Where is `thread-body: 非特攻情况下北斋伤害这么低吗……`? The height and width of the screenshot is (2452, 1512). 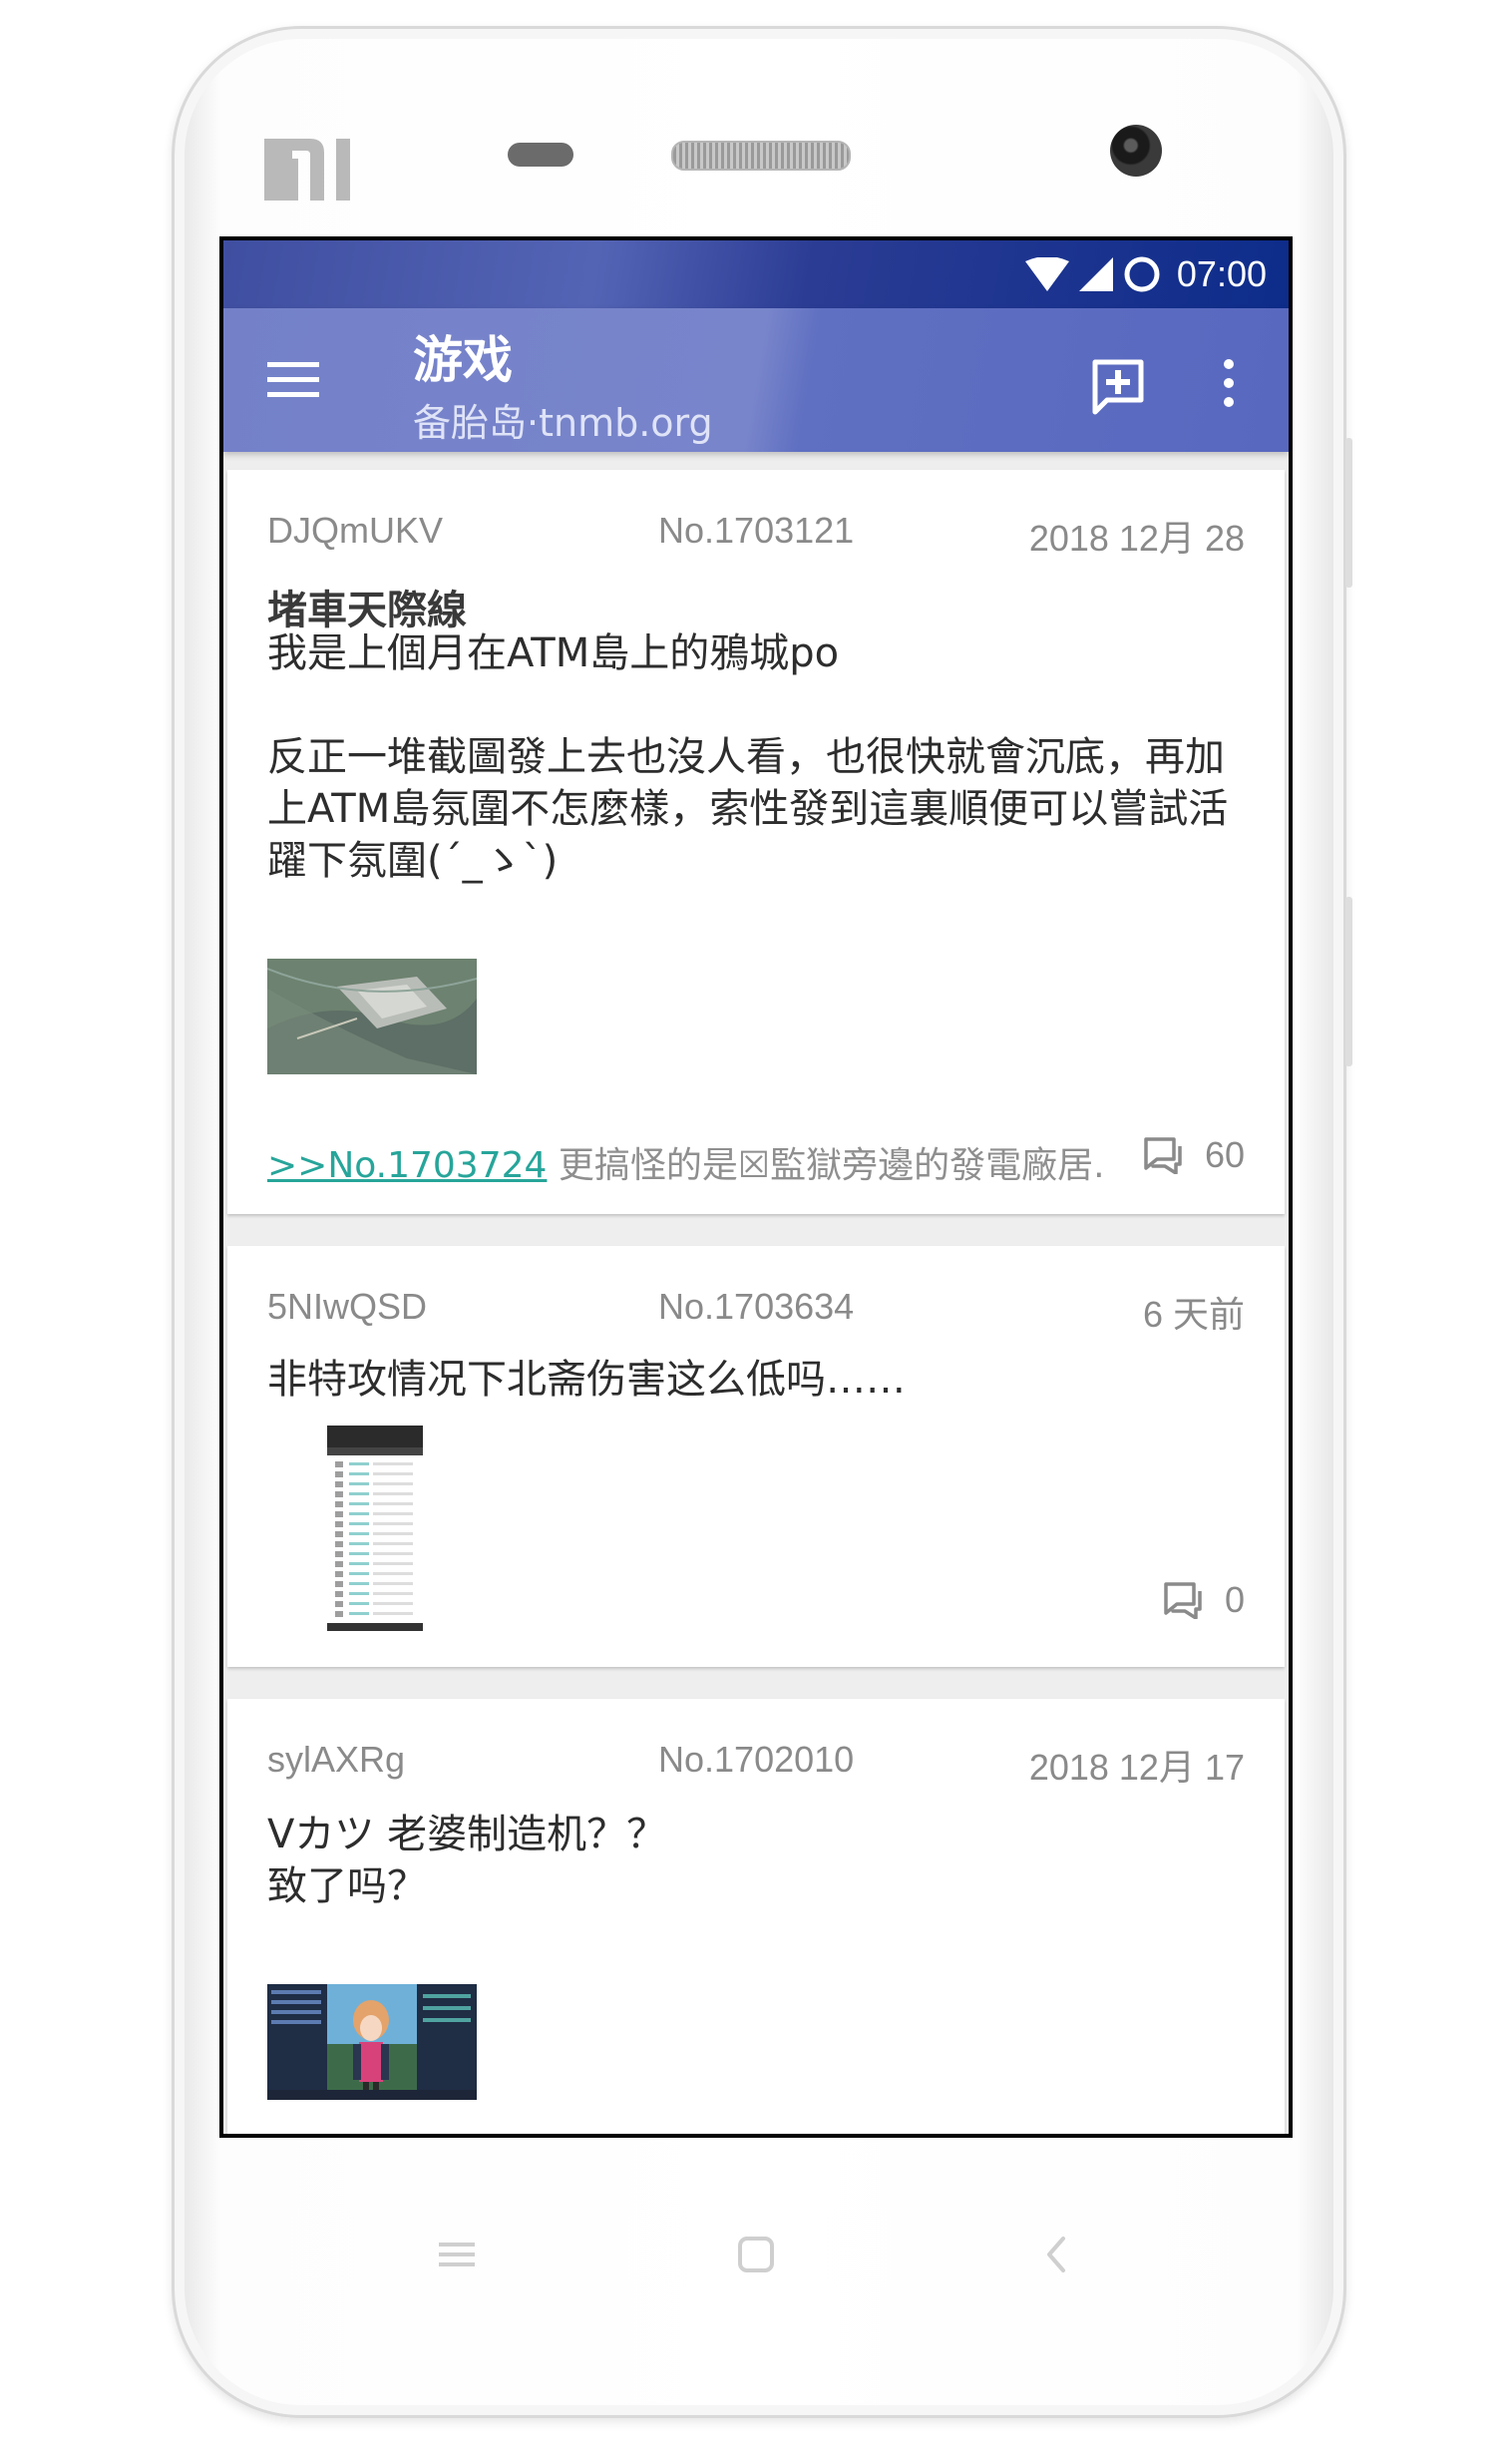 thread-body: 非特攻情况下北斋伤害这么低吗…… is located at coordinates (586, 1380).